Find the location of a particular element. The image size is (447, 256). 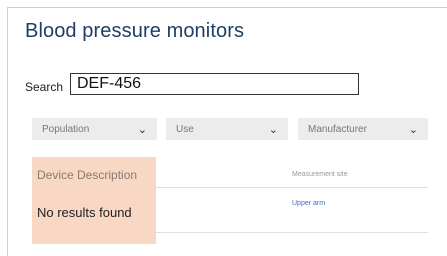

use-filter-label: Use is located at coordinates (185, 129).